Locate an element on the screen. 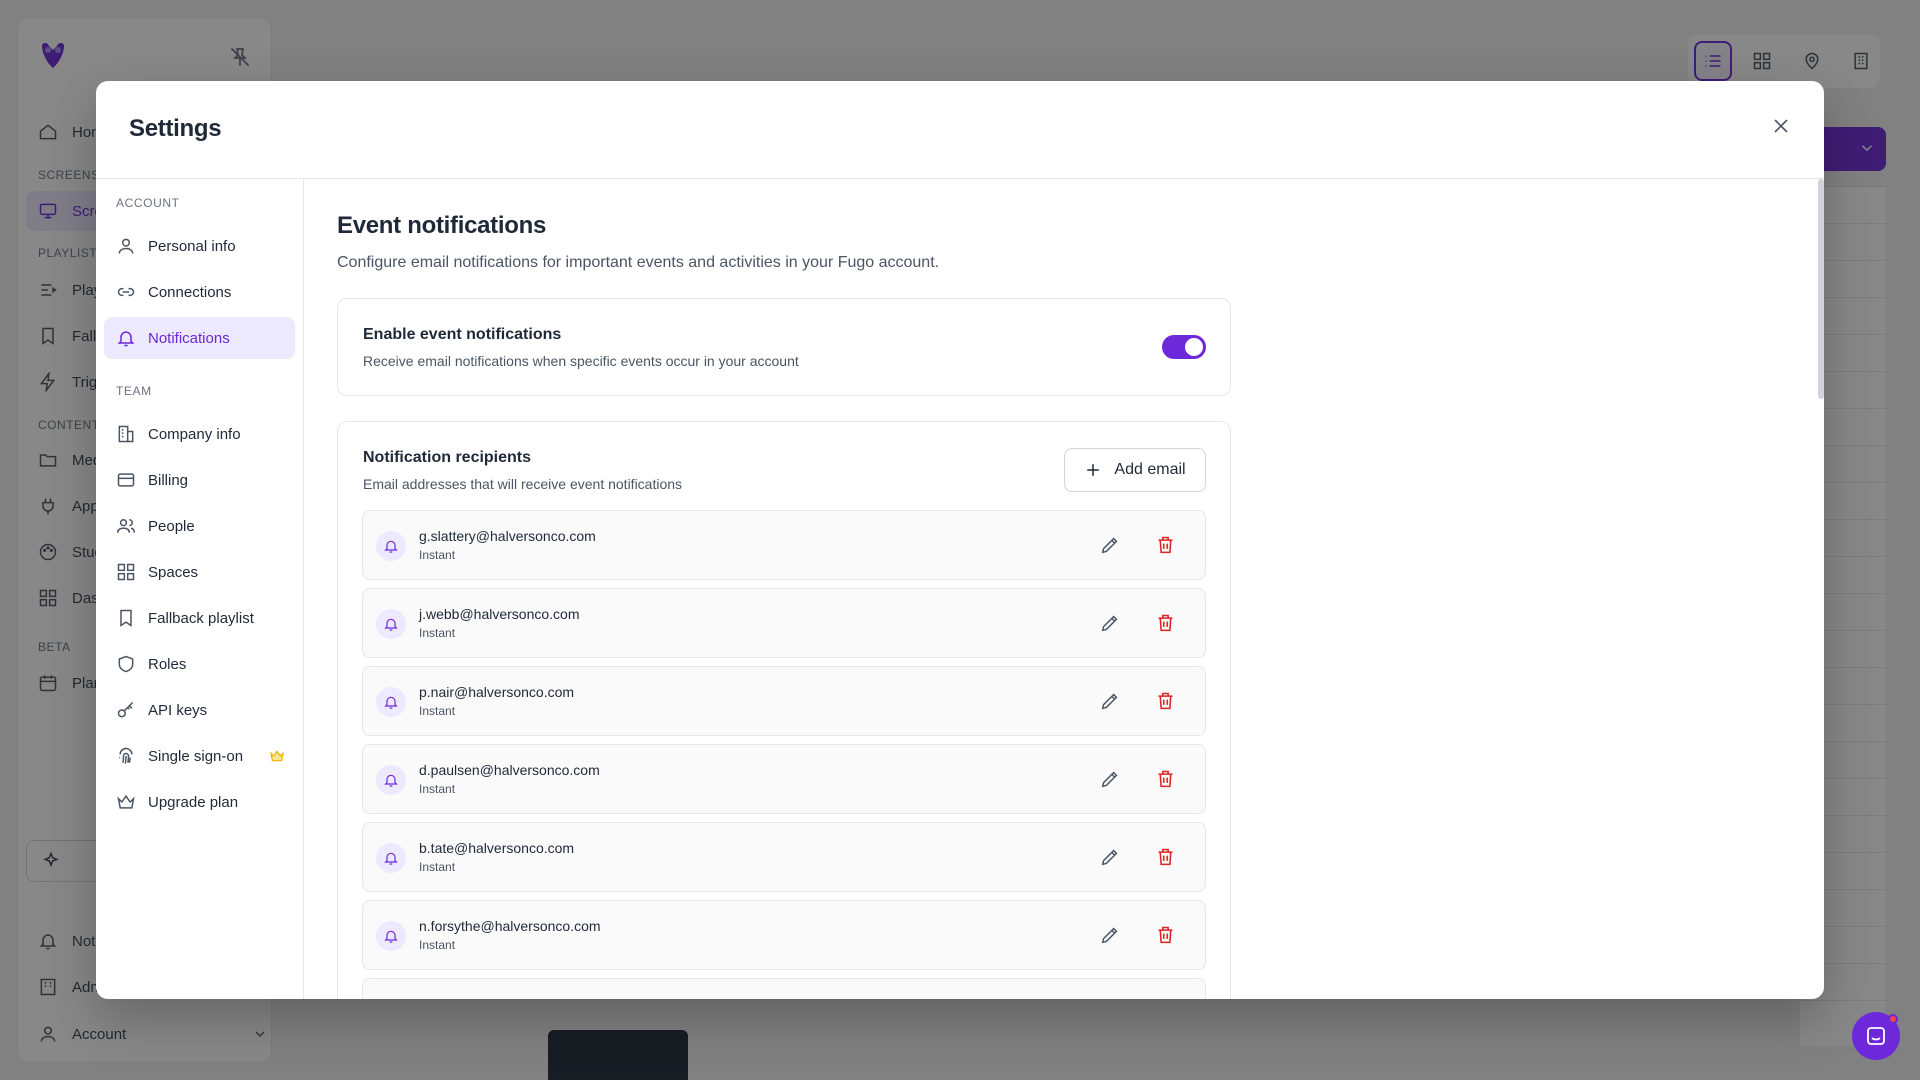 The width and height of the screenshot is (1920, 1080). recipient-email: p.nair@halversonco.com is located at coordinates (497, 692).